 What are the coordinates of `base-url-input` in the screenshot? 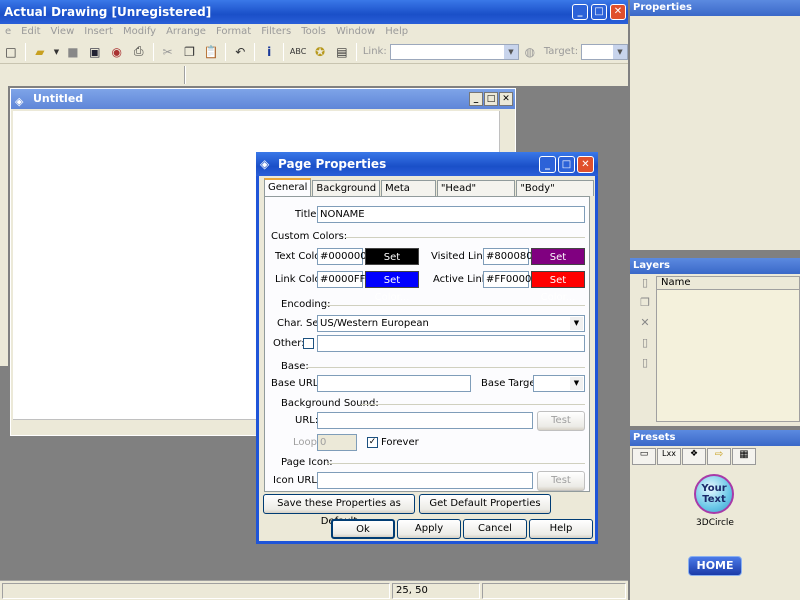 It's located at (394, 383).